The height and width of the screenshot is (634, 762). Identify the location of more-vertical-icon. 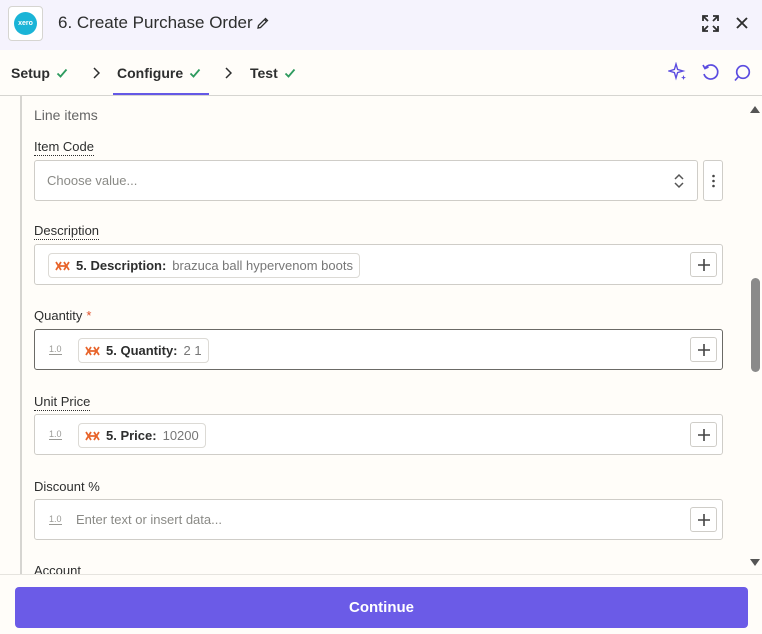
(713, 181).